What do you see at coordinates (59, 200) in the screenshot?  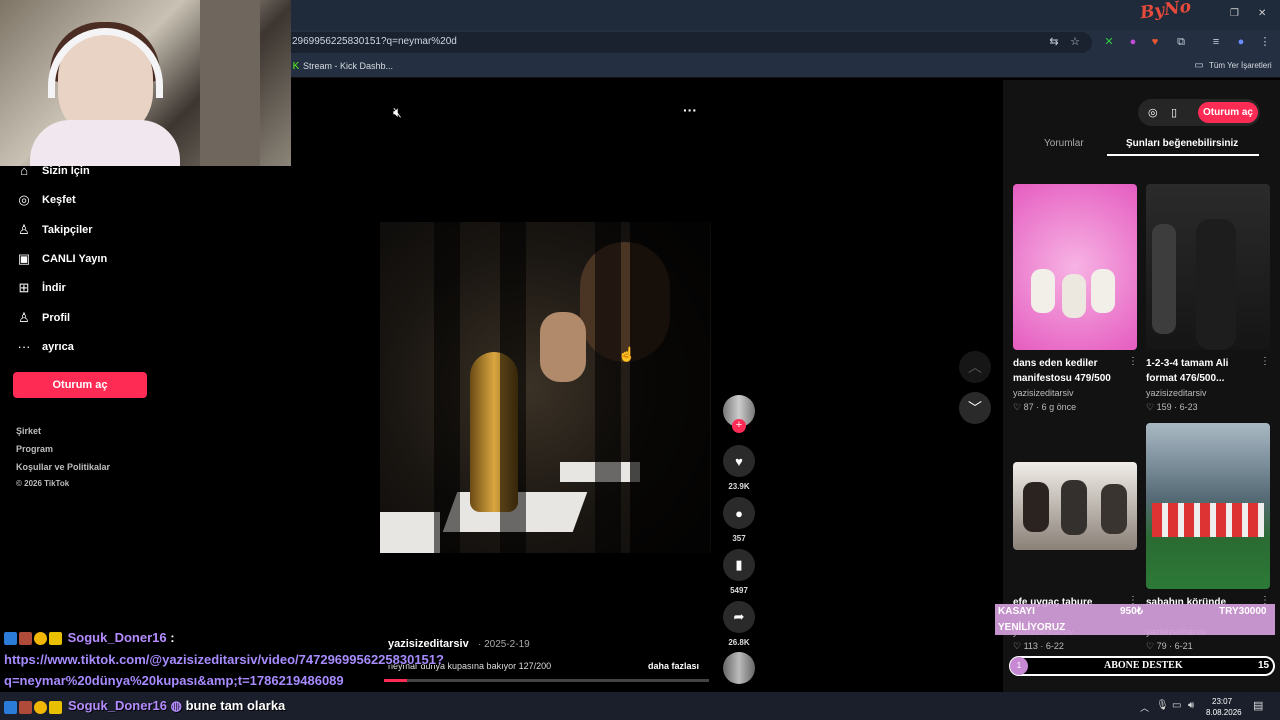 I see `nav-label: Keşfet` at bounding box center [59, 200].